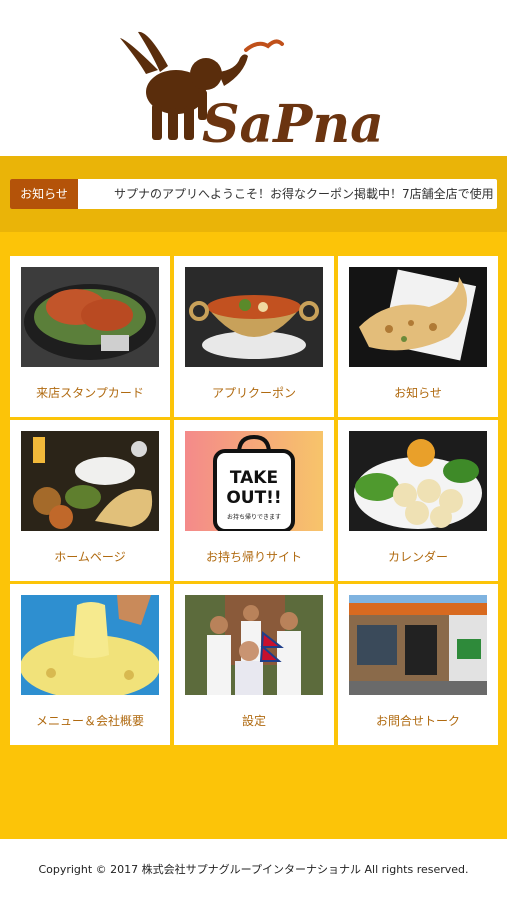  What do you see at coordinates (90, 481) in the screenshot?
I see `meal-set-photo-icon` at bounding box center [90, 481].